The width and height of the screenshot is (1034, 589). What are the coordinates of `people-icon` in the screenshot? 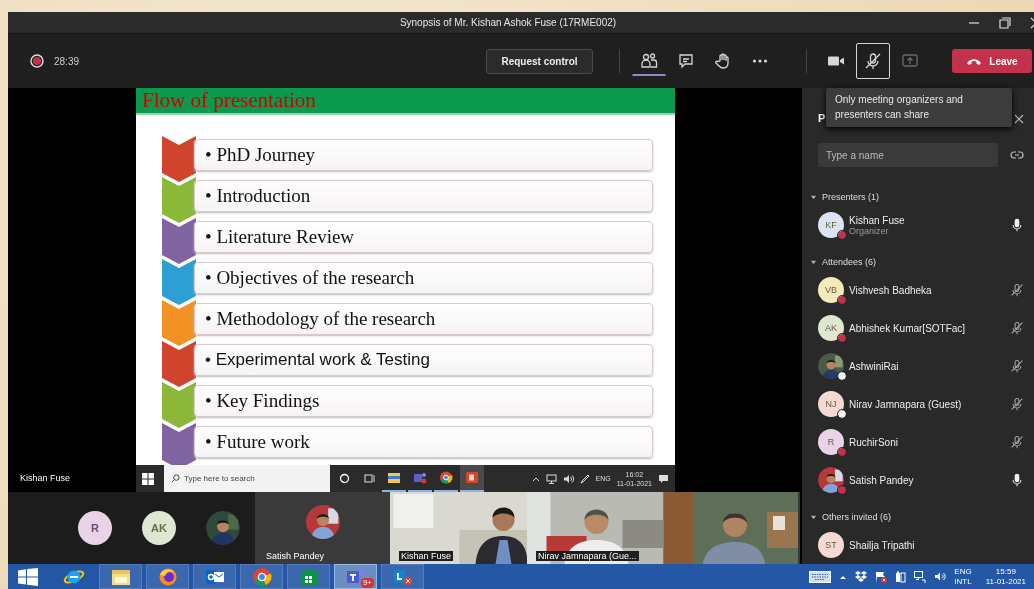 It's located at (649, 60).